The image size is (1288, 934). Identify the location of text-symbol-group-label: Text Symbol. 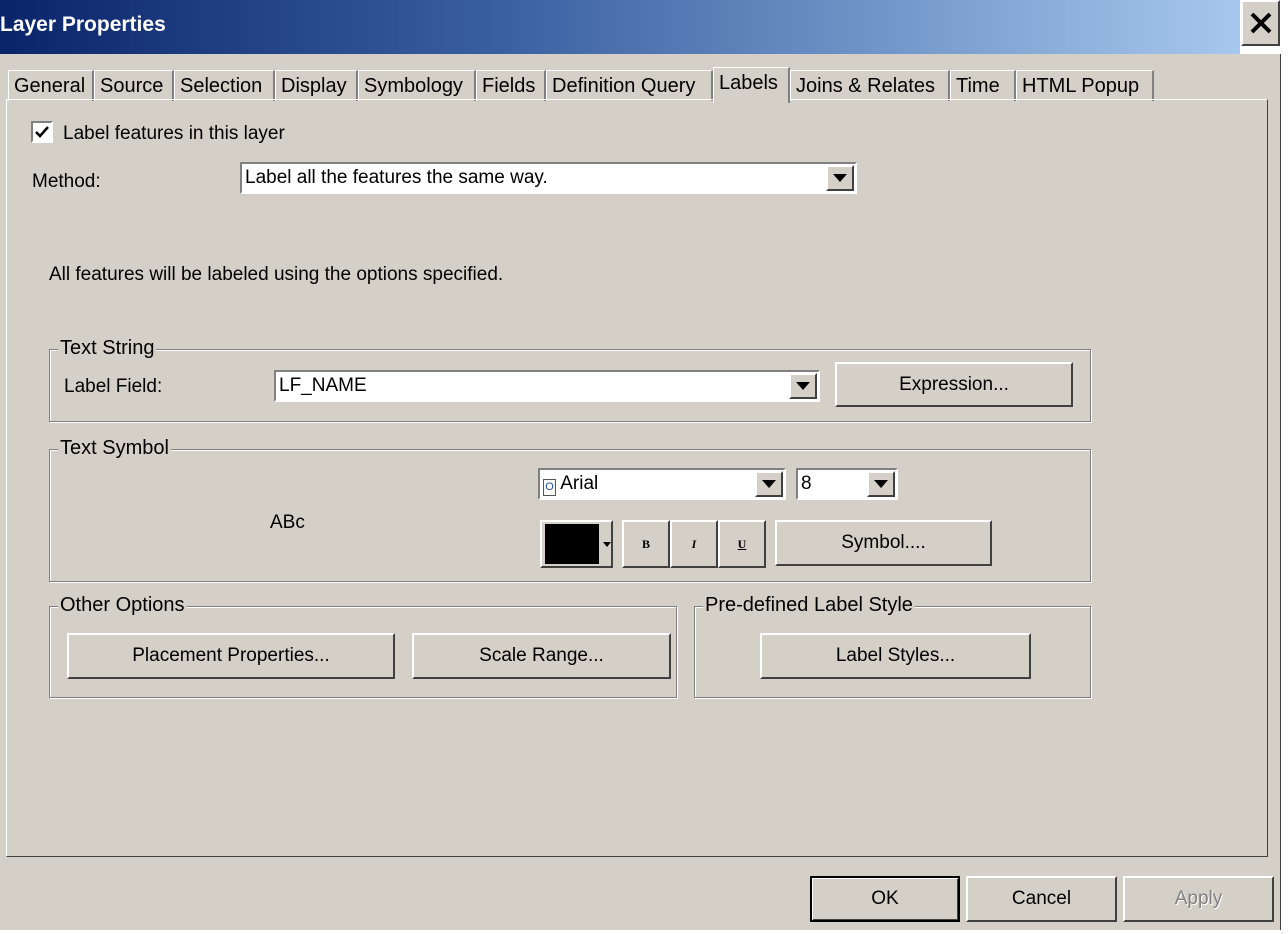
(114, 448).